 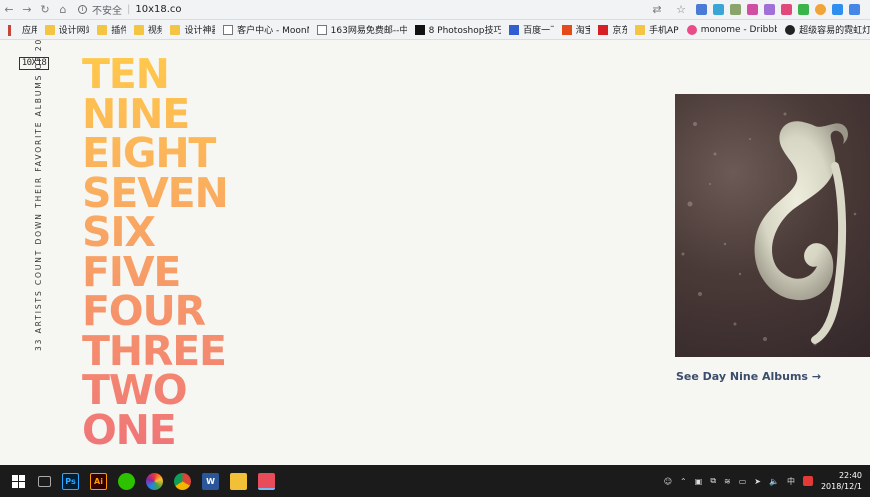 What do you see at coordinates (531, 29) in the screenshot?
I see `bookmark-item: 百度一下` at bounding box center [531, 29].